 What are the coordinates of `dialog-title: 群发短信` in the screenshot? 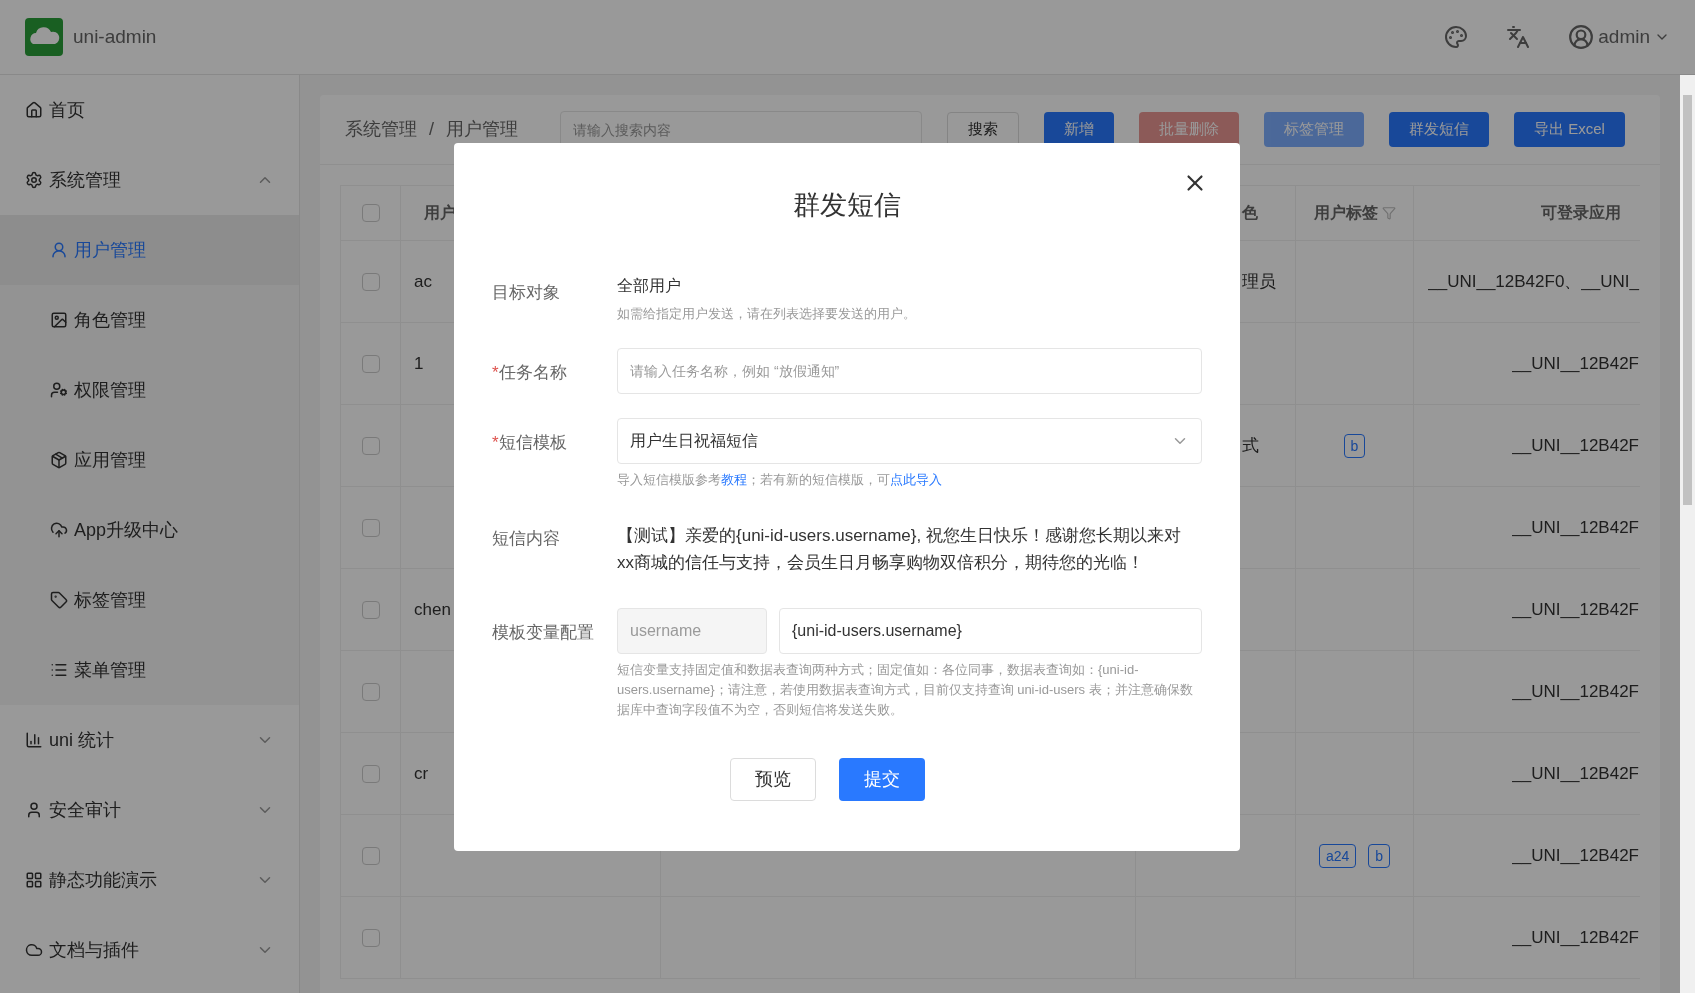 It's located at (847, 206).